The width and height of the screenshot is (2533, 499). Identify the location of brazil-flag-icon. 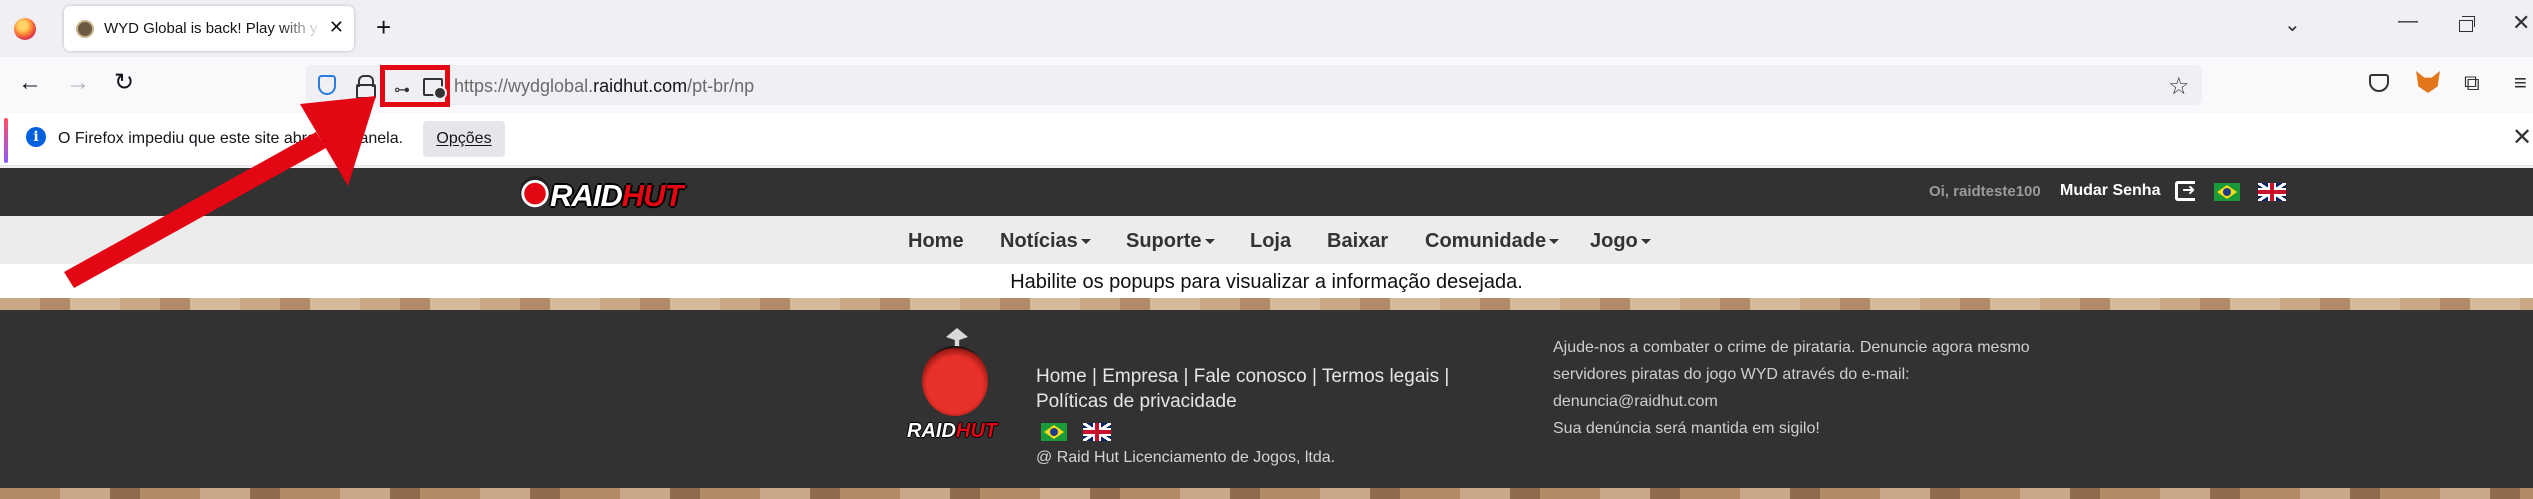
(2227, 192).